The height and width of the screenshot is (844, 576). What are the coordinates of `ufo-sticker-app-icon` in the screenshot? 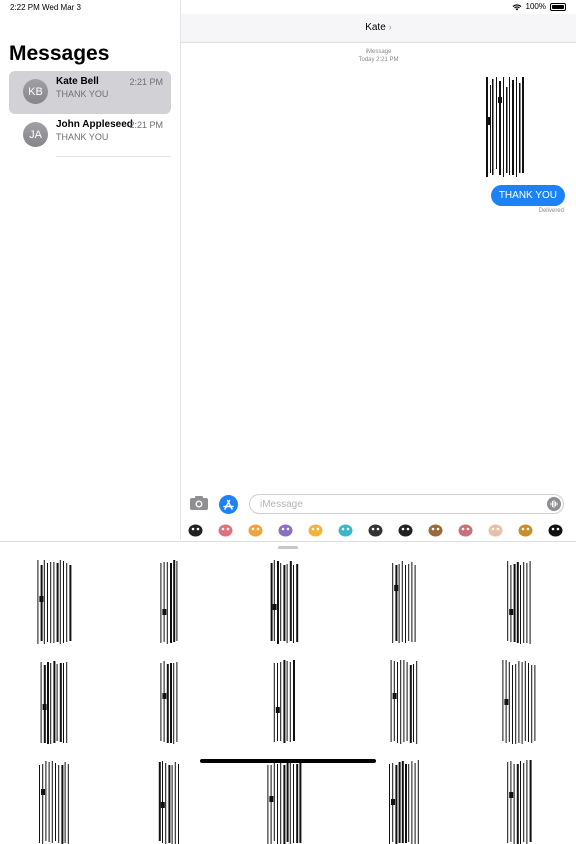 It's located at (285, 529).